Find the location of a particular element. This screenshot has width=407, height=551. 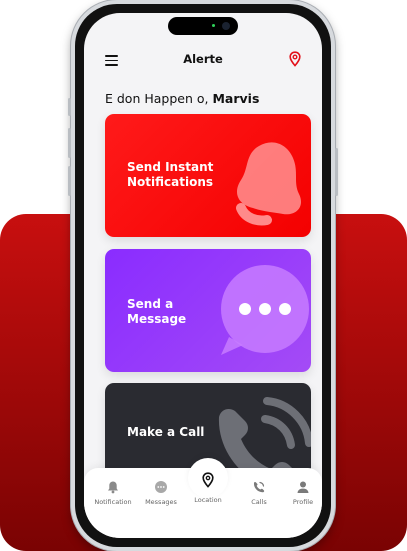

nav-item-messages: Messages is located at coordinates (161, 493).